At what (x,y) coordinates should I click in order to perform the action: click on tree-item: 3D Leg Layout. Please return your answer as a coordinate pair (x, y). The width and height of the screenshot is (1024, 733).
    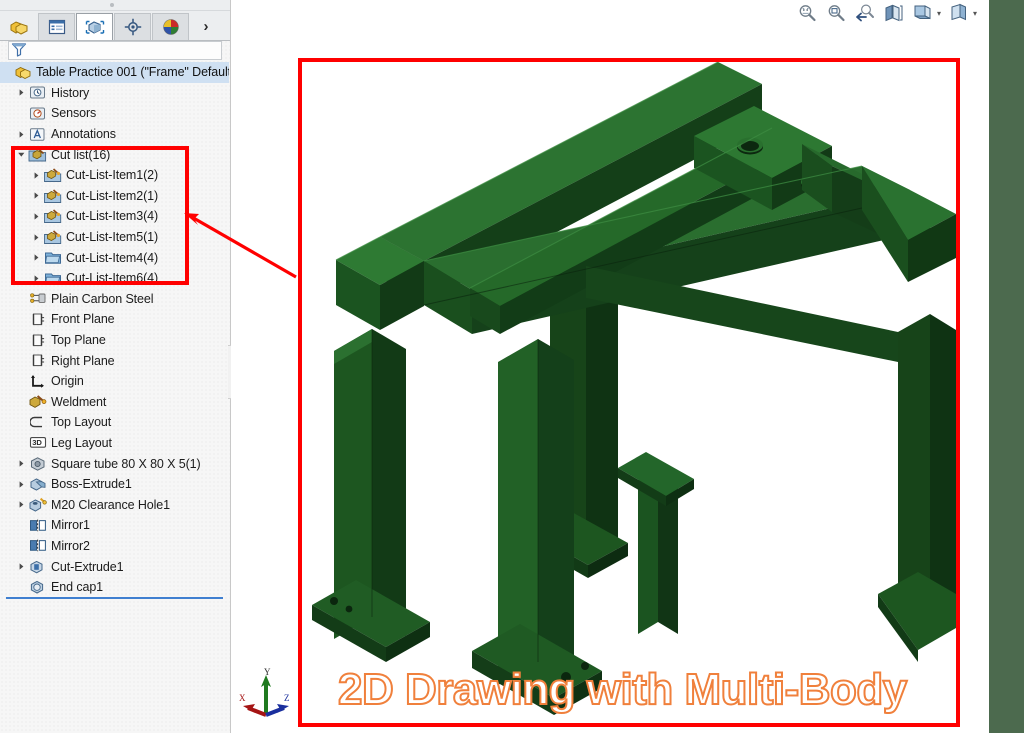
    Looking at the image, I should click on (114, 443).